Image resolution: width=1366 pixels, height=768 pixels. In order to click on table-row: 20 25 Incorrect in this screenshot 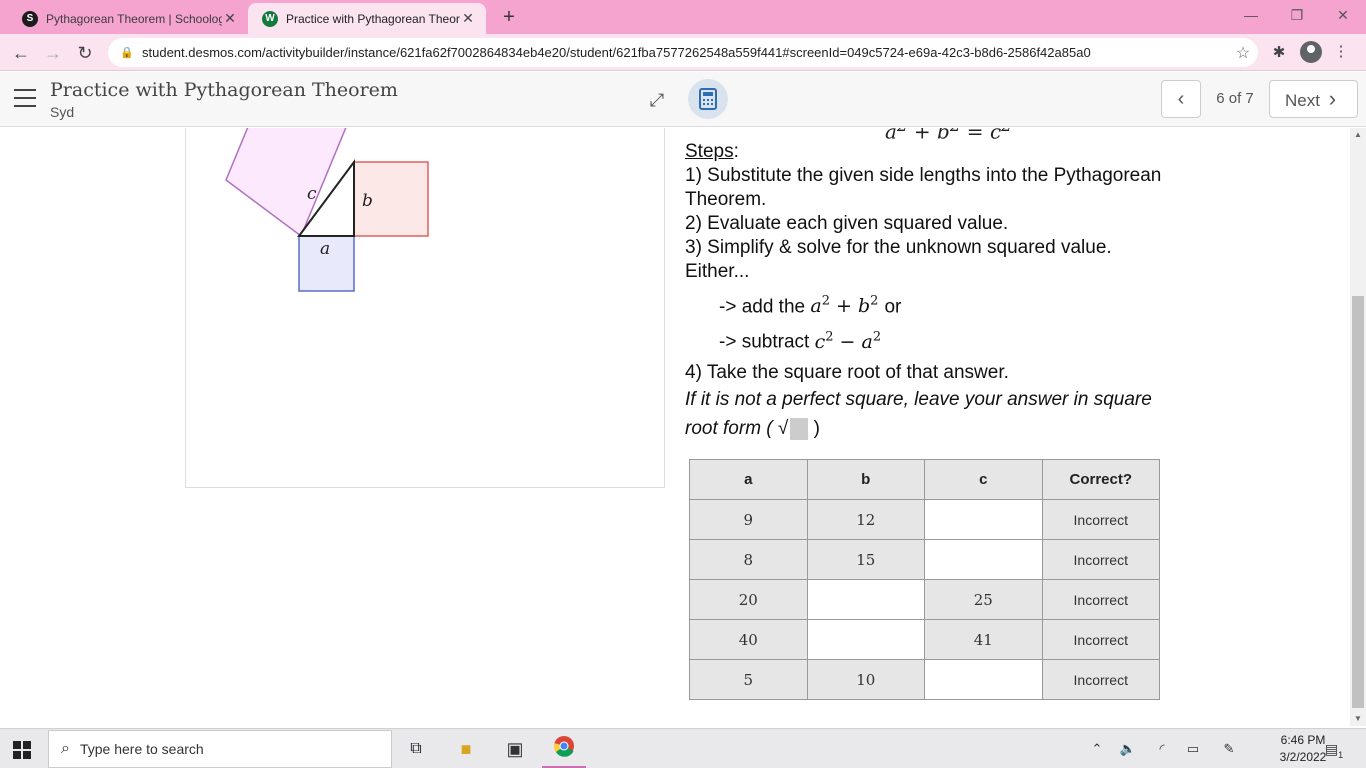, I will do `click(924, 599)`.